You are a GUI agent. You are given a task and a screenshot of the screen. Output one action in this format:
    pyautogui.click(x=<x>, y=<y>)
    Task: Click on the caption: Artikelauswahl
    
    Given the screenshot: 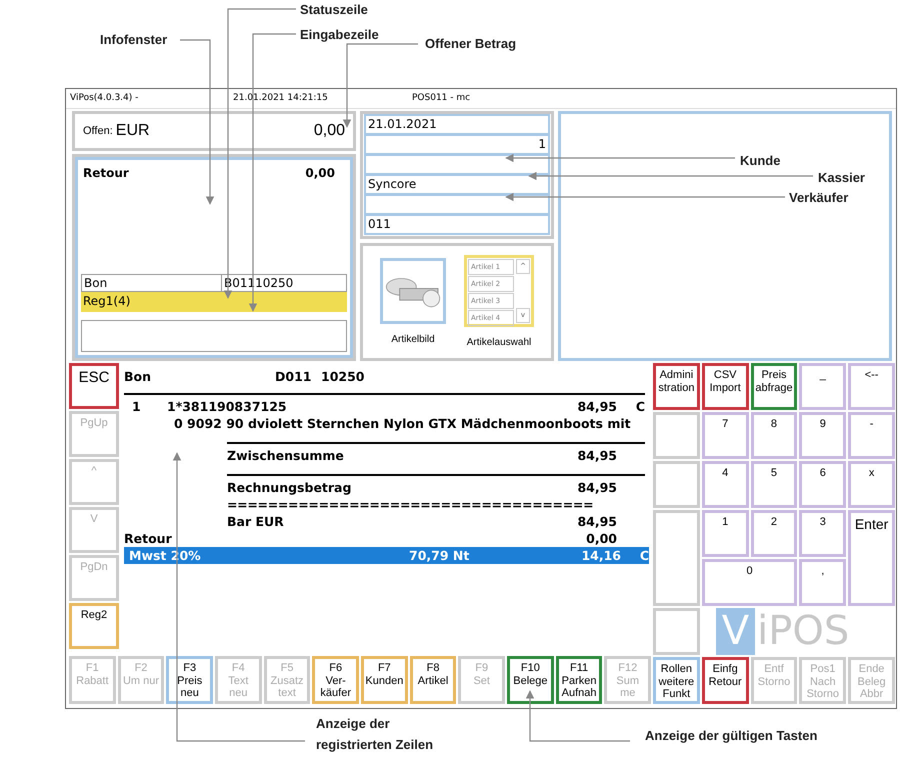 What is the action you would take?
    pyautogui.click(x=499, y=342)
    